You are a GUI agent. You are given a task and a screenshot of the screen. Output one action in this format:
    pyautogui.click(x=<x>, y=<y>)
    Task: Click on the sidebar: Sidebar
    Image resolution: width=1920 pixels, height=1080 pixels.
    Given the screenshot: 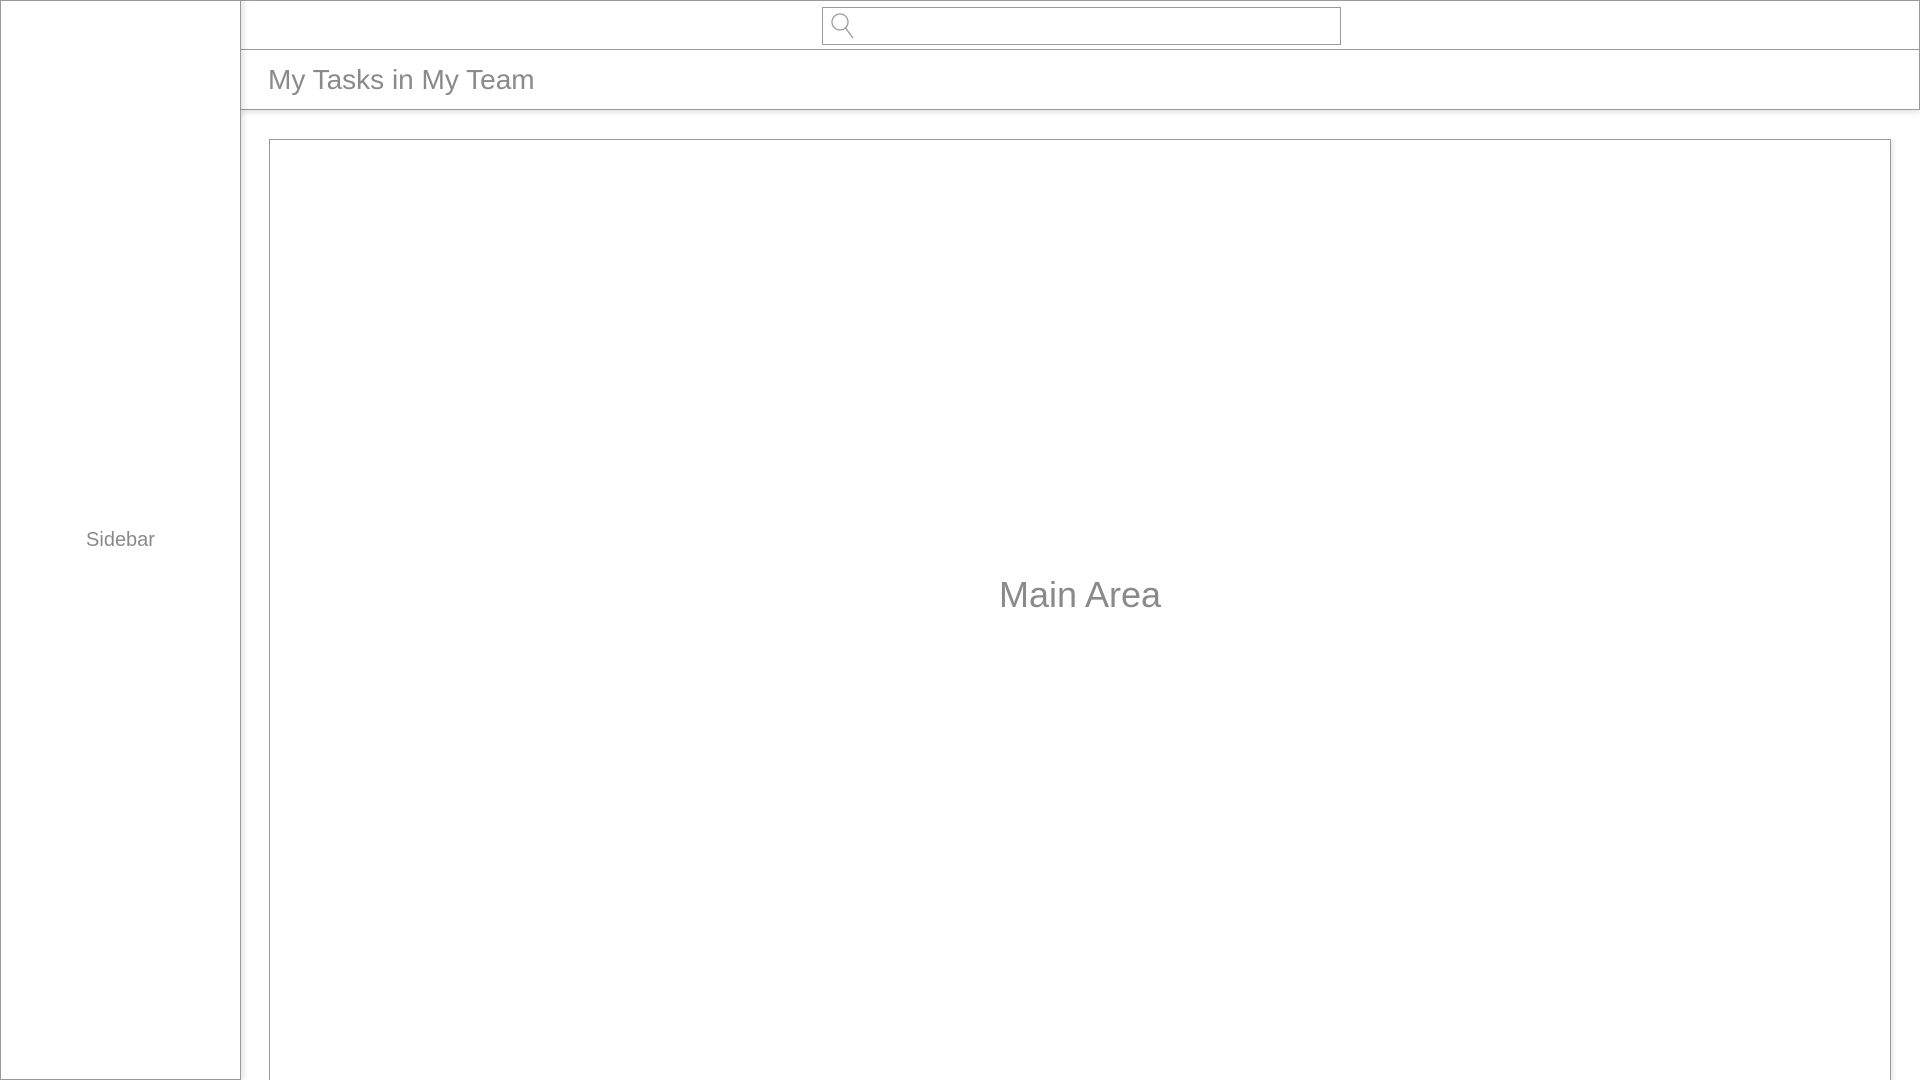 What is the action you would take?
    pyautogui.click(x=120, y=540)
    